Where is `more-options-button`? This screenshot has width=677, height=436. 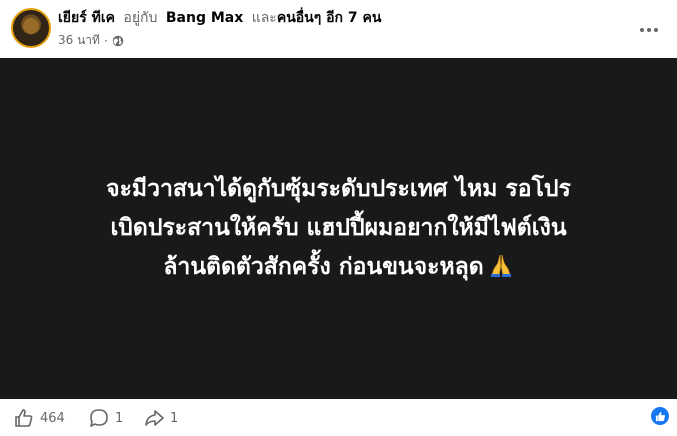 more-options-button is located at coordinates (649, 30).